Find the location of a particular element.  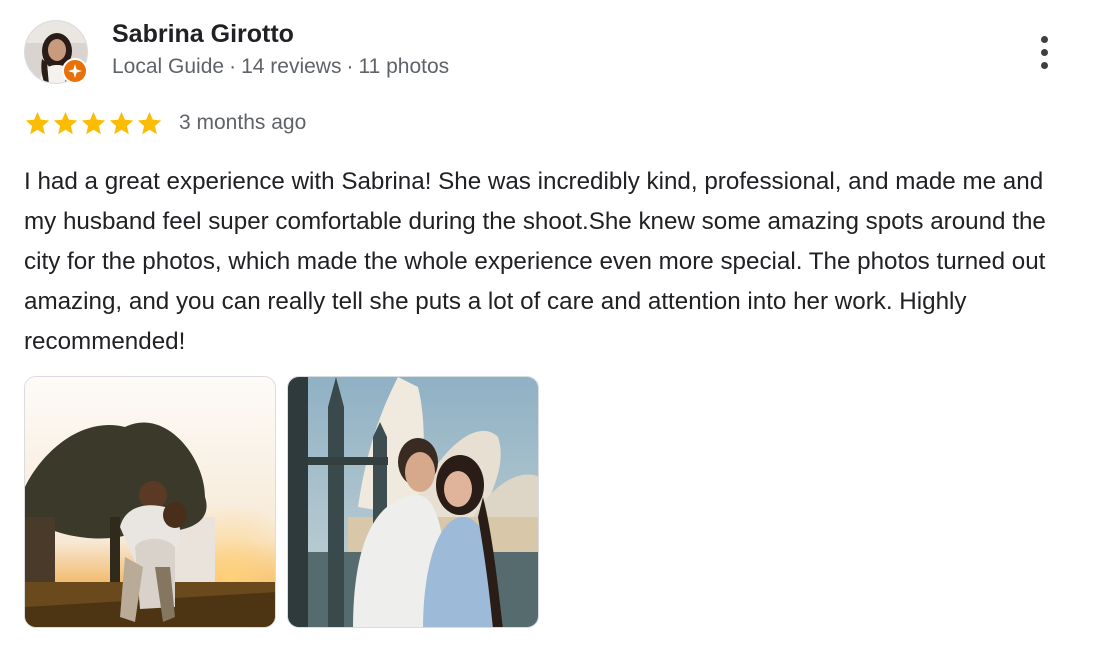

reviewer-photo-count: 11 photos is located at coordinates (404, 66).